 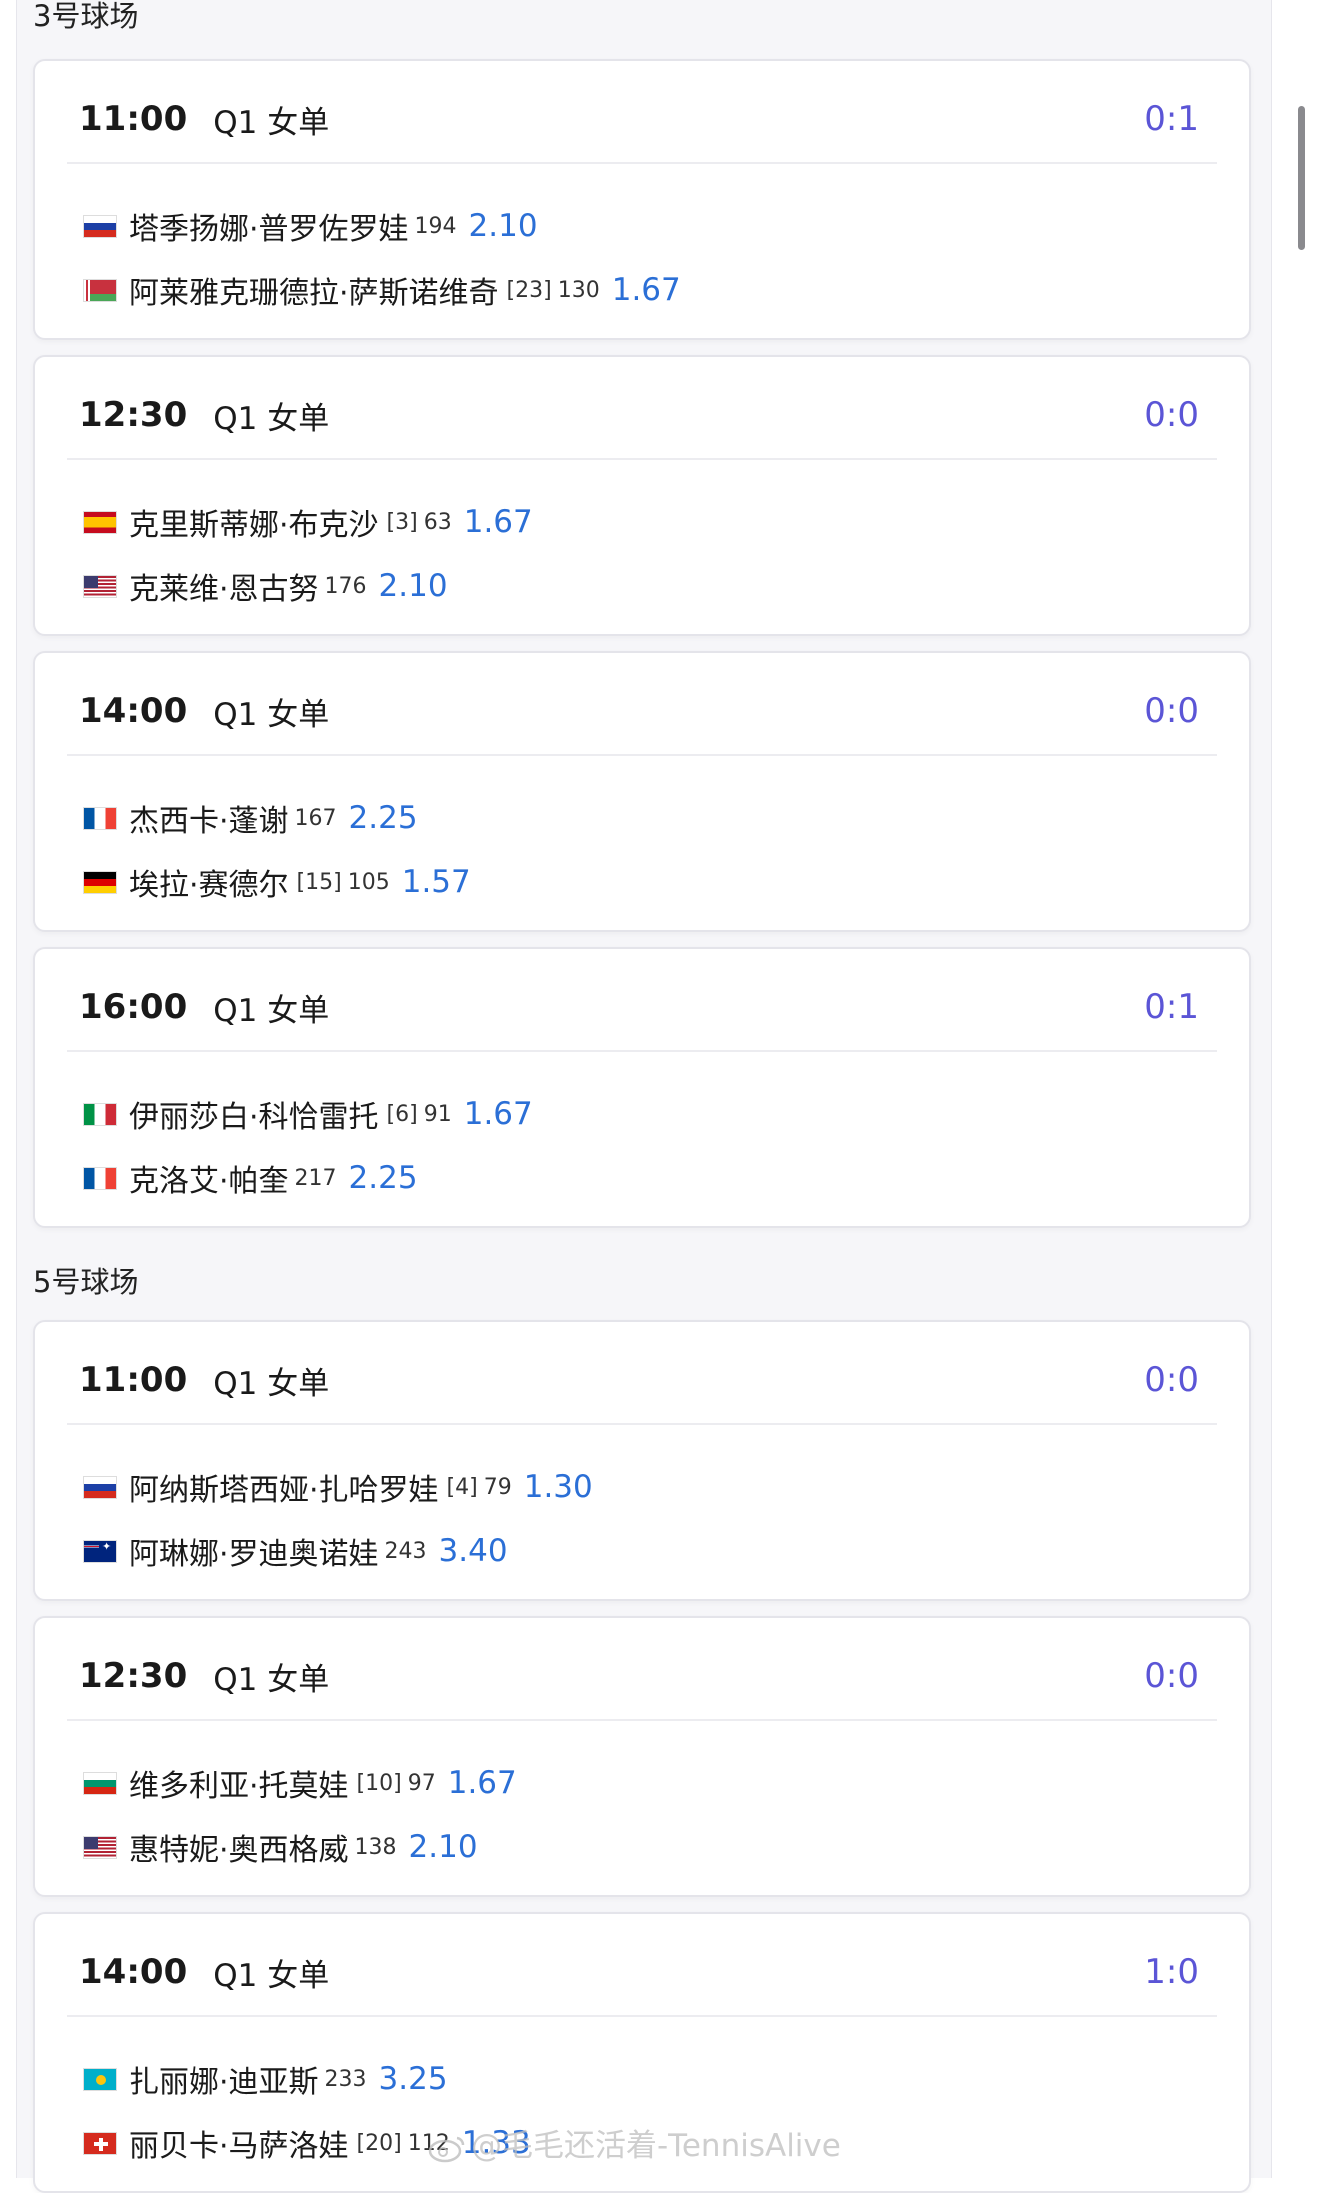 I want to click on player-row: 维多利亚·托莫娃 [10] 97 1.67, so click(x=300, y=1783).